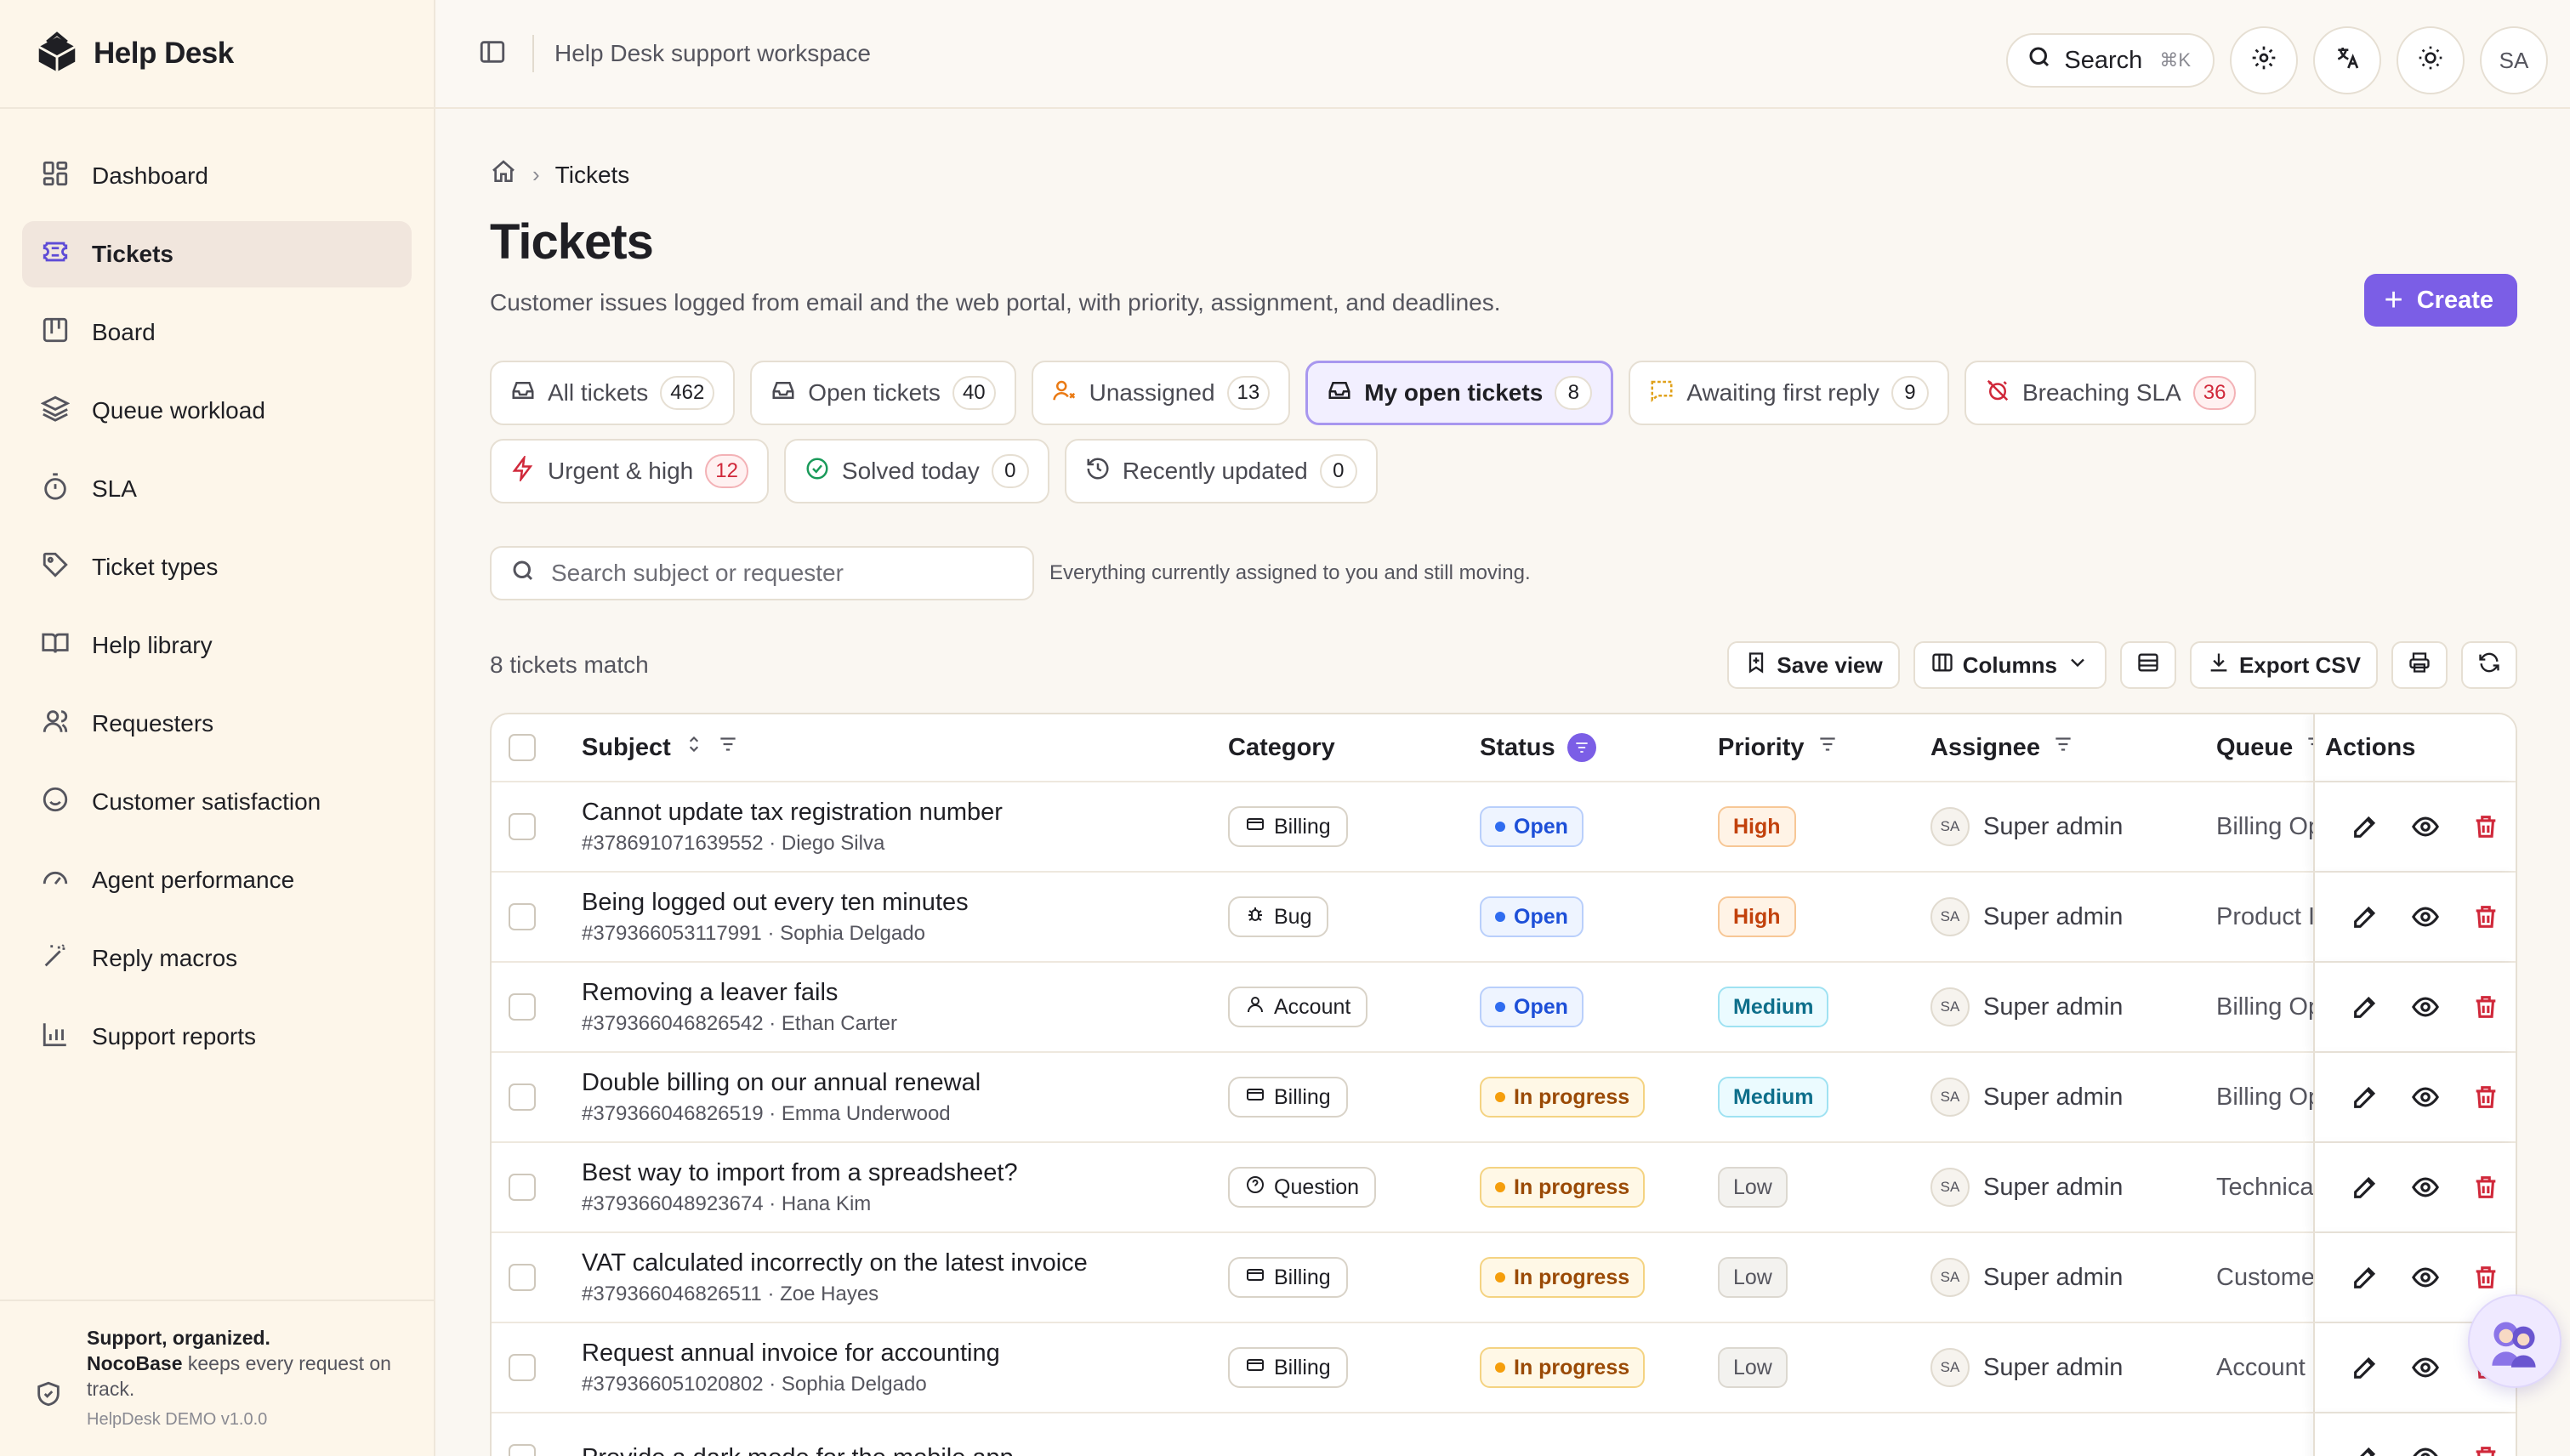 Image resolution: width=2570 pixels, height=1456 pixels. I want to click on assistant-avatar, so click(2515, 1341).